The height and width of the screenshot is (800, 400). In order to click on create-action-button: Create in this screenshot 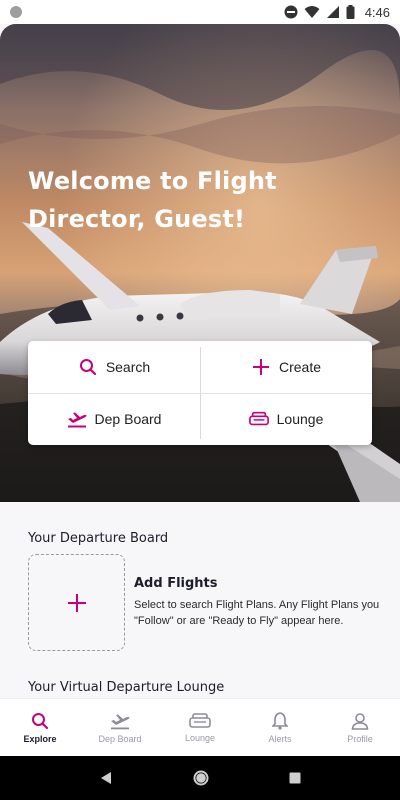, I will do `click(286, 367)`.